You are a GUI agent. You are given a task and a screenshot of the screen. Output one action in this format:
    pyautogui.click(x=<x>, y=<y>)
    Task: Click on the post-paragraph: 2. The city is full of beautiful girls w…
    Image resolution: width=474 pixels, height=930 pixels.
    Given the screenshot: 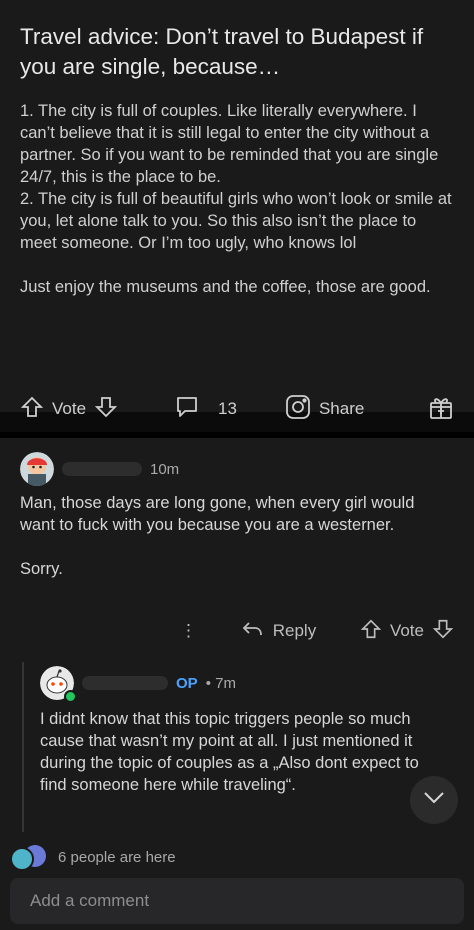 What is the action you would take?
    pyautogui.click(x=236, y=221)
    